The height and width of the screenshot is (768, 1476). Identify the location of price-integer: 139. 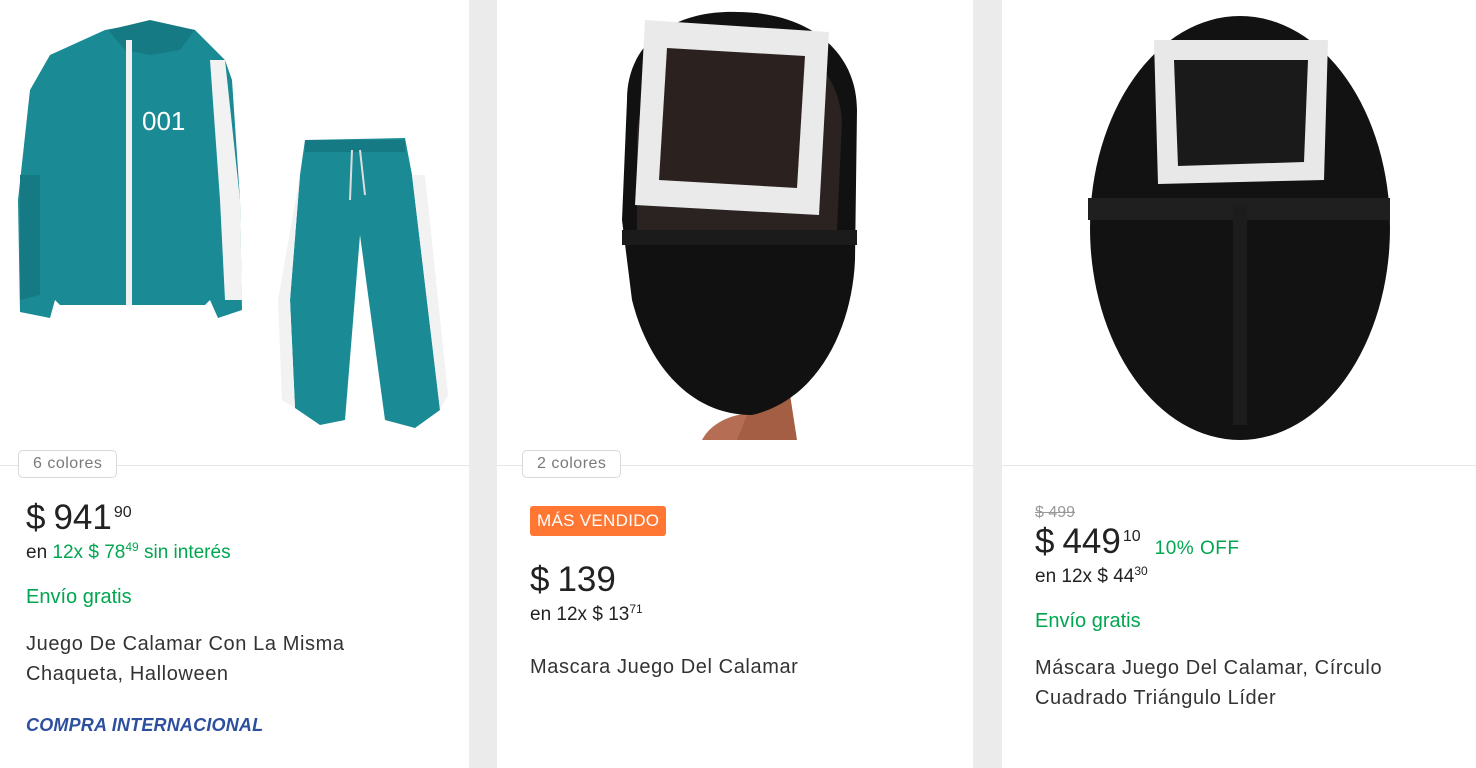
(586, 579).